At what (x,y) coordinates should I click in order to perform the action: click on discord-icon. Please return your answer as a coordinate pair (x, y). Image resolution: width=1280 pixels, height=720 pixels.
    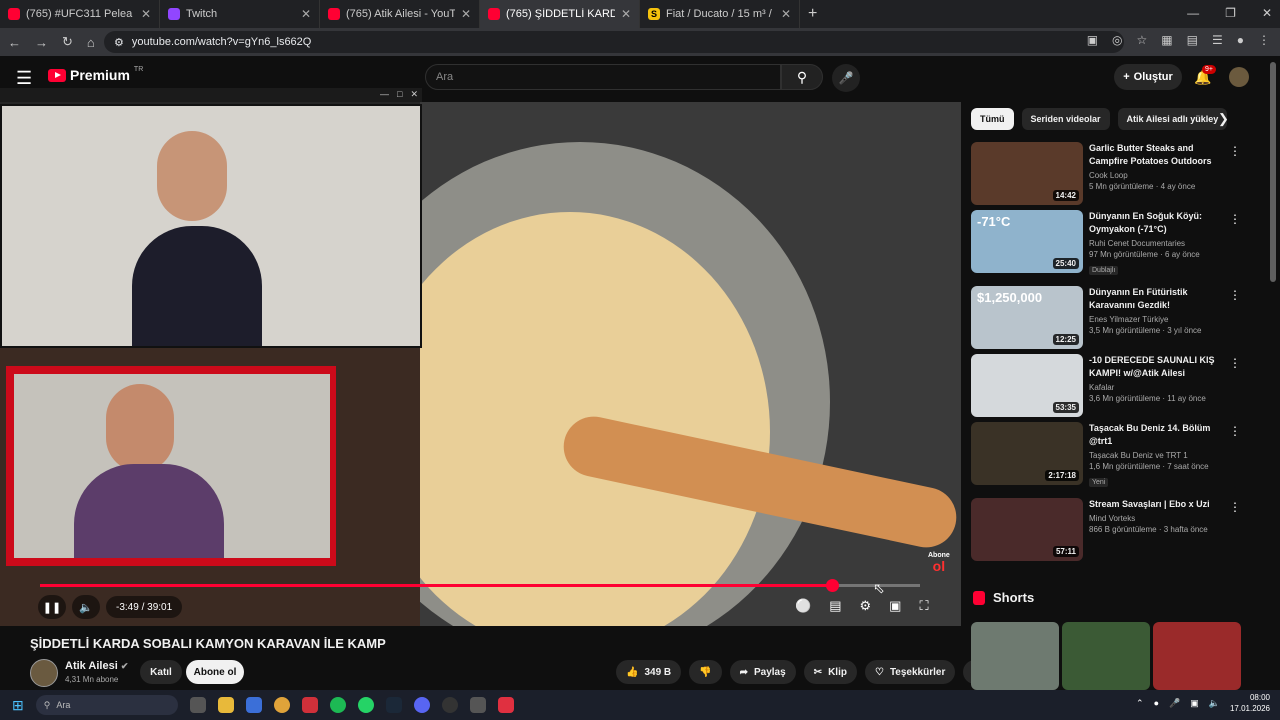
    Looking at the image, I should click on (421, 705).